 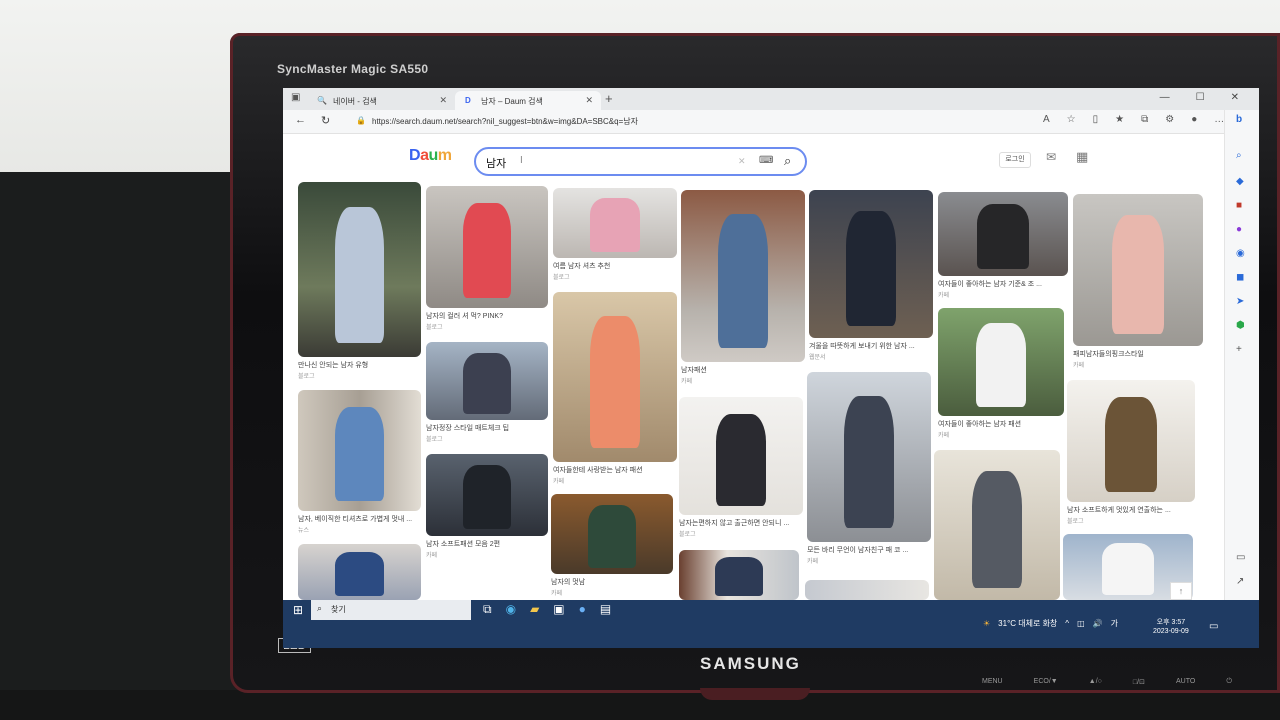 What do you see at coordinates (1095, 682) in the screenshot?
I see `monitor-button-up: ▲/○` at bounding box center [1095, 682].